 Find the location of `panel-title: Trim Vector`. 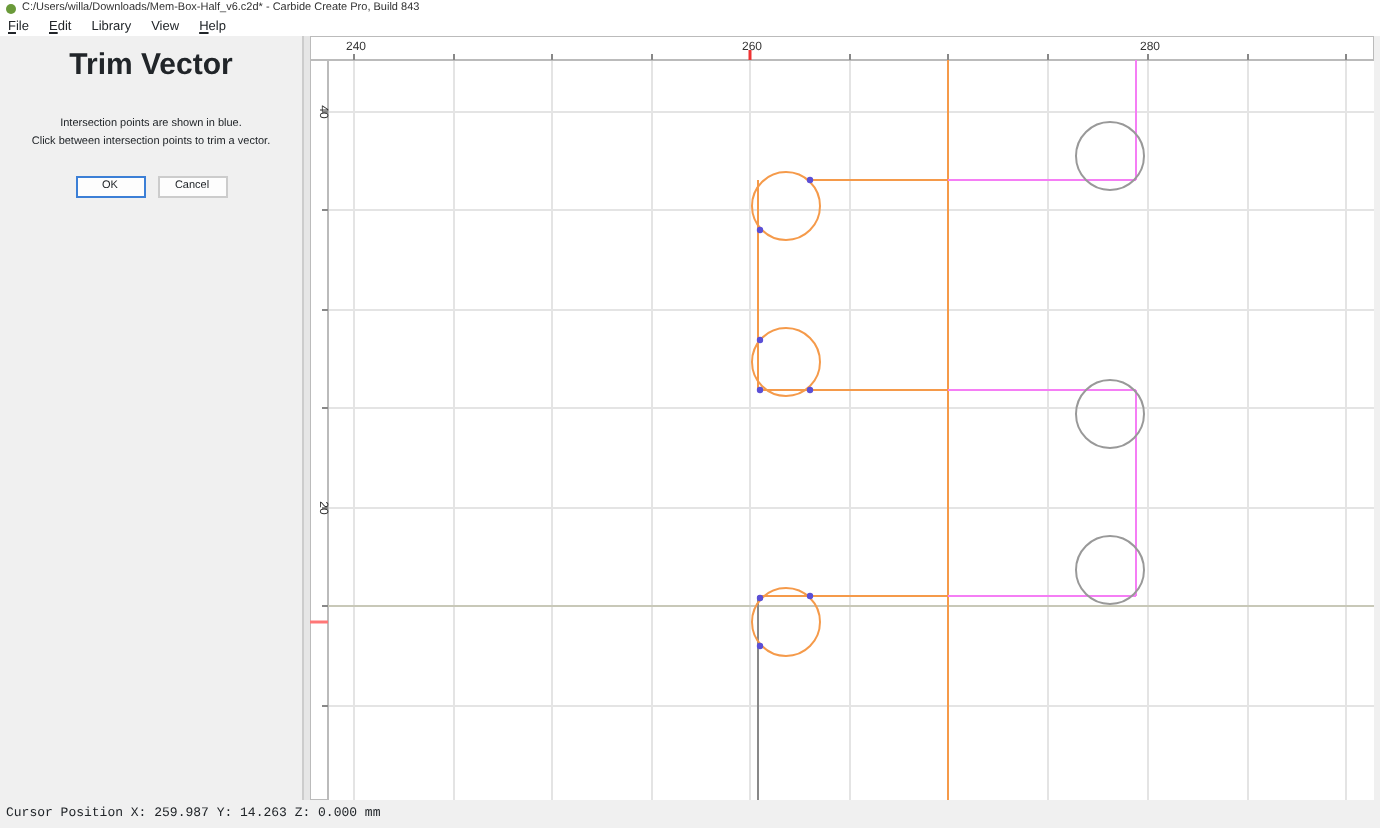

panel-title: Trim Vector is located at coordinates (151, 66).